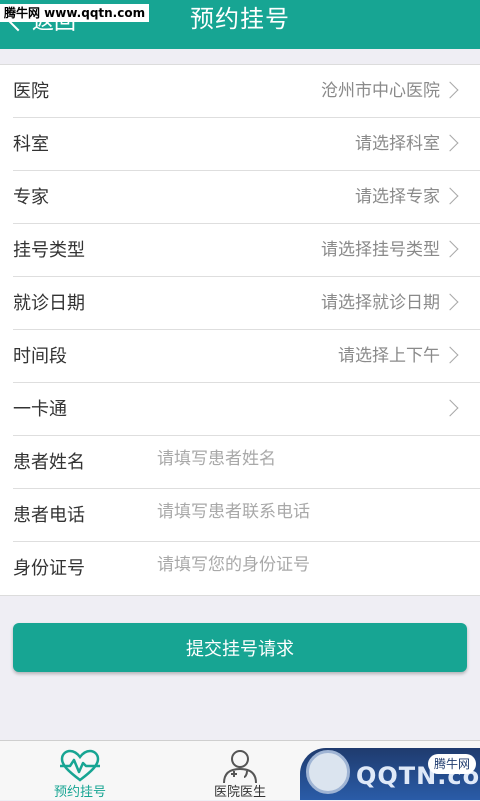 The width and height of the screenshot is (480, 801). What do you see at coordinates (49, 303) in the screenshot?
I see `row-label: 就诊日期` at bounding box center [49, 303].